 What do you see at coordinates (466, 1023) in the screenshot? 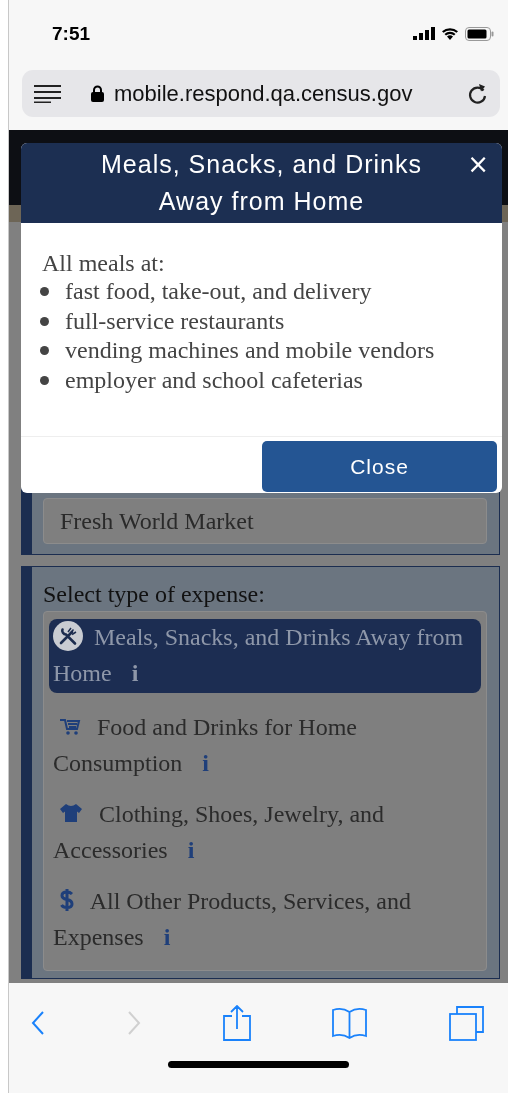
I see `tabs-icon` at bounding box center [466, 1023].